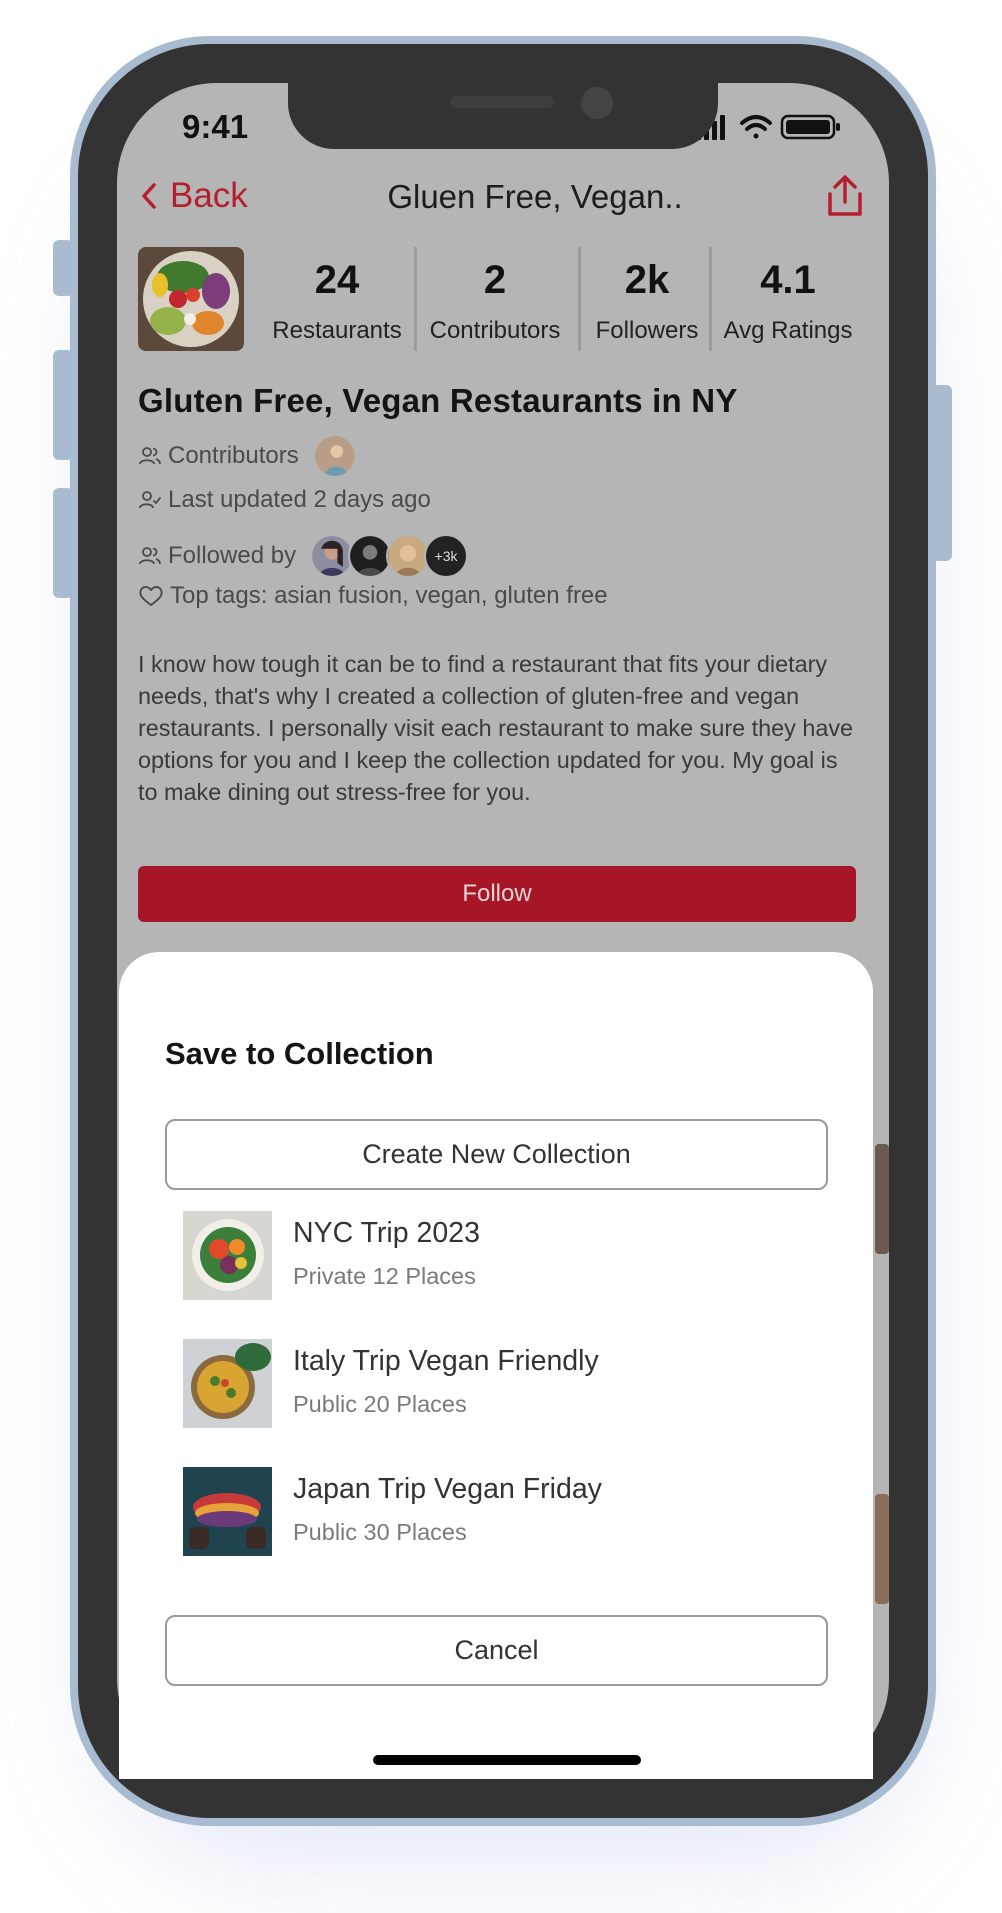 The height and width of the screenshot is (1913, 1002). What do you see at coordinates (149, 196) in the screenshot?
I see `chevron-left-icon` at bounding box center [149, 196].